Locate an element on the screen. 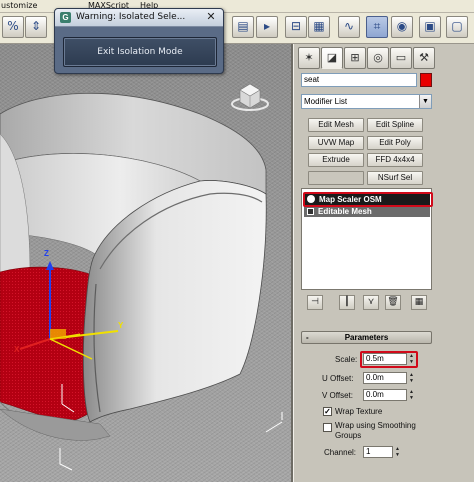 Image resolution: width=474 pixels, height=482 pixels. u-offset-input: 0.0m is located at coordinates (385, 378).